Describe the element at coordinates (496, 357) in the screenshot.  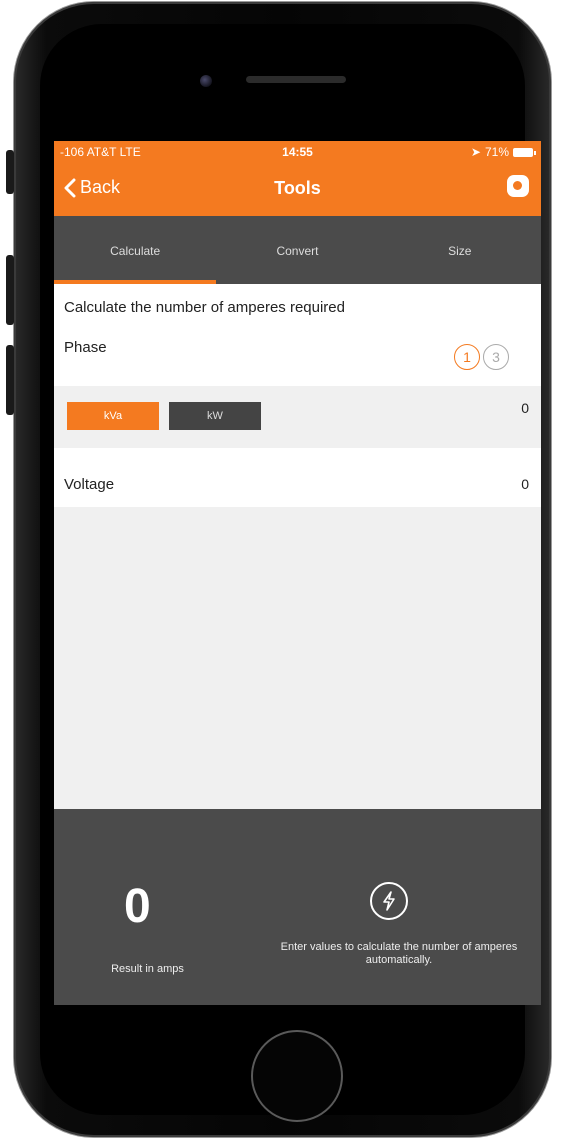
I see `phase-option-3: 3` at that location.